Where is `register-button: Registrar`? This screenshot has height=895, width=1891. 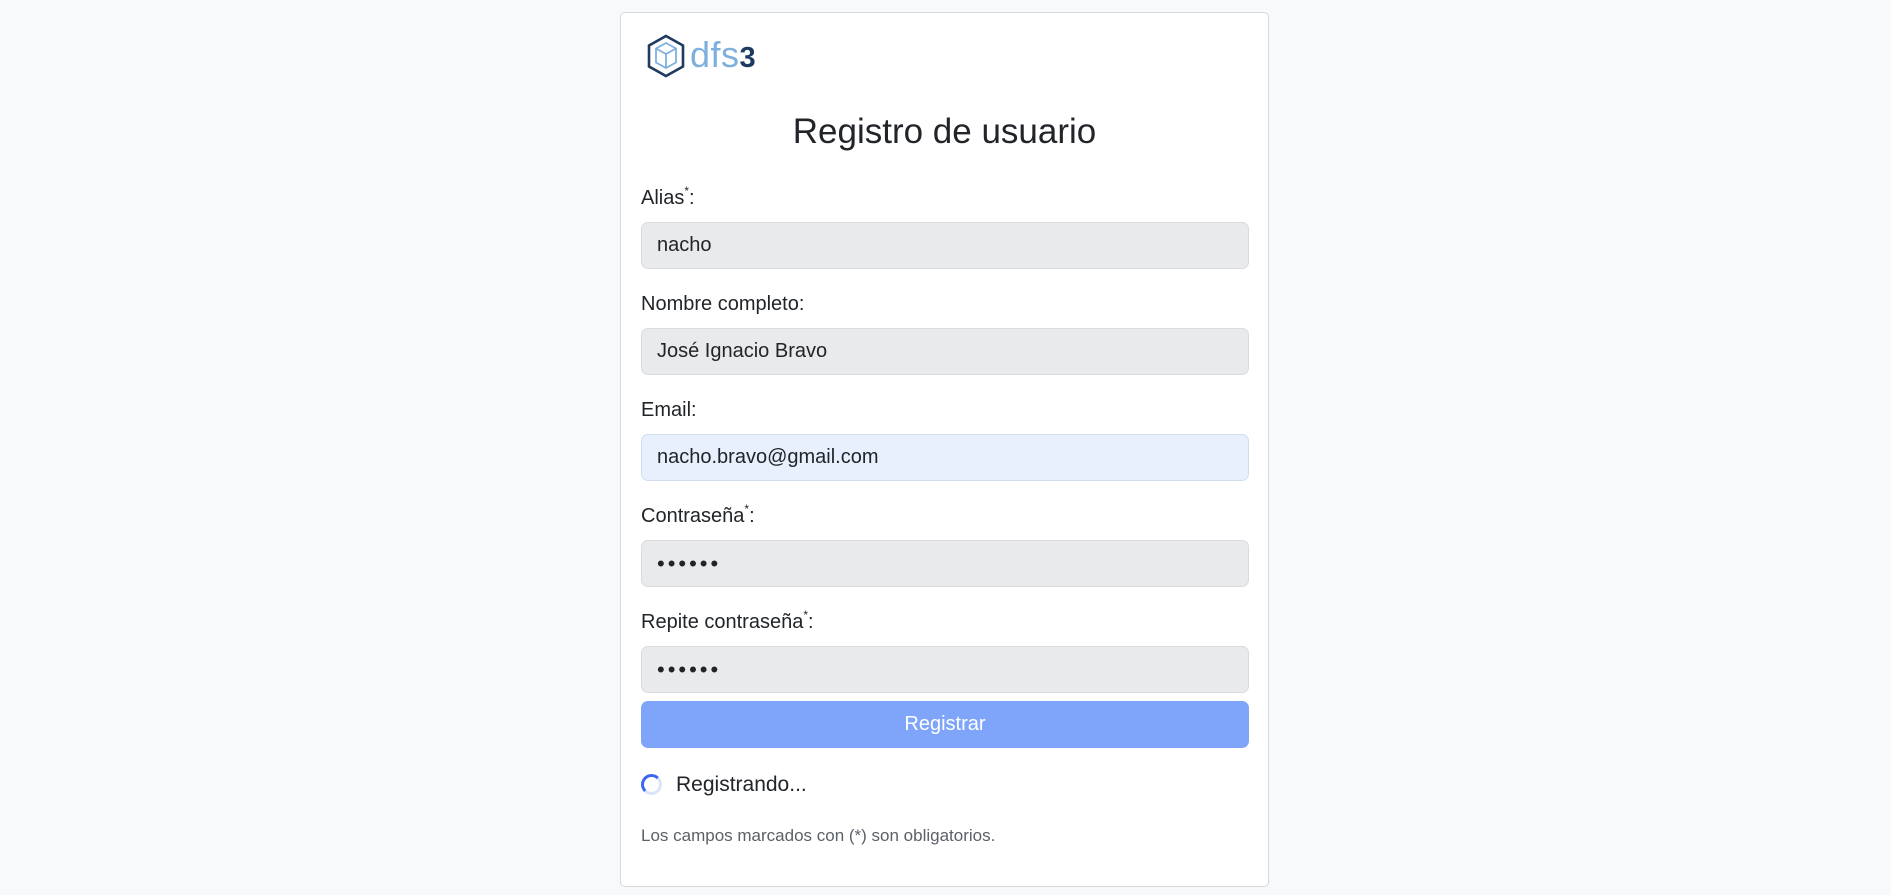 register-button: Registrar is located at coordinates (945, 724).